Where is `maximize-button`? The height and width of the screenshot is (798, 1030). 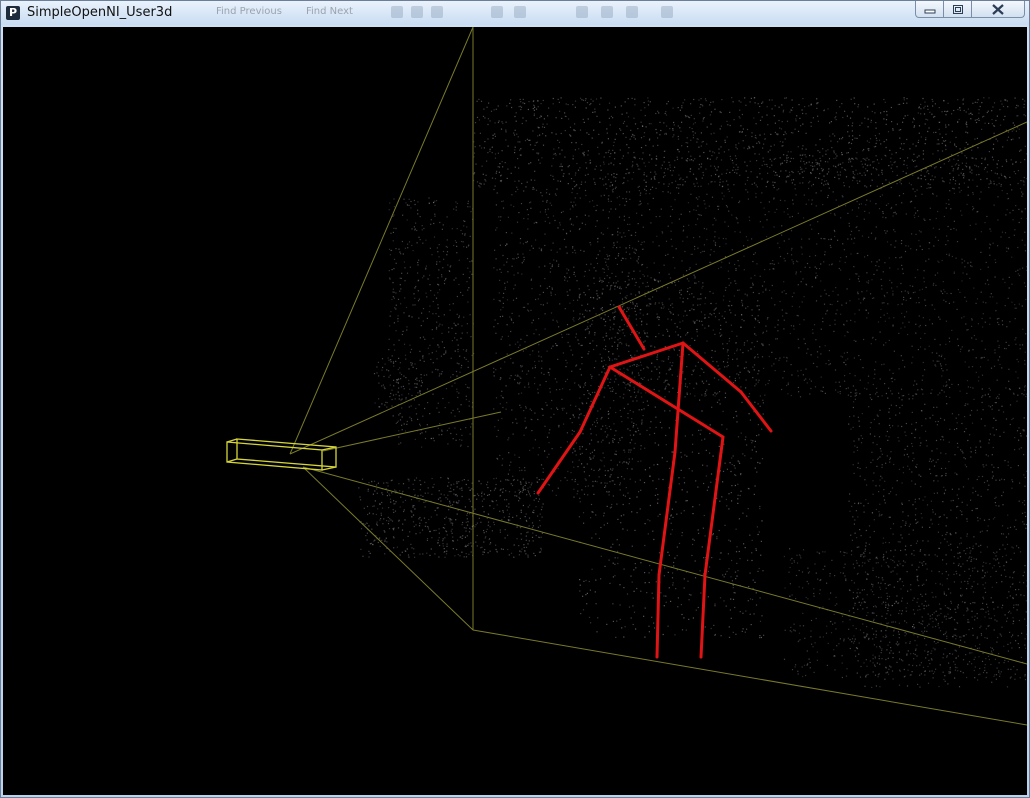 maximize-button is located at coordinates (957, 9).